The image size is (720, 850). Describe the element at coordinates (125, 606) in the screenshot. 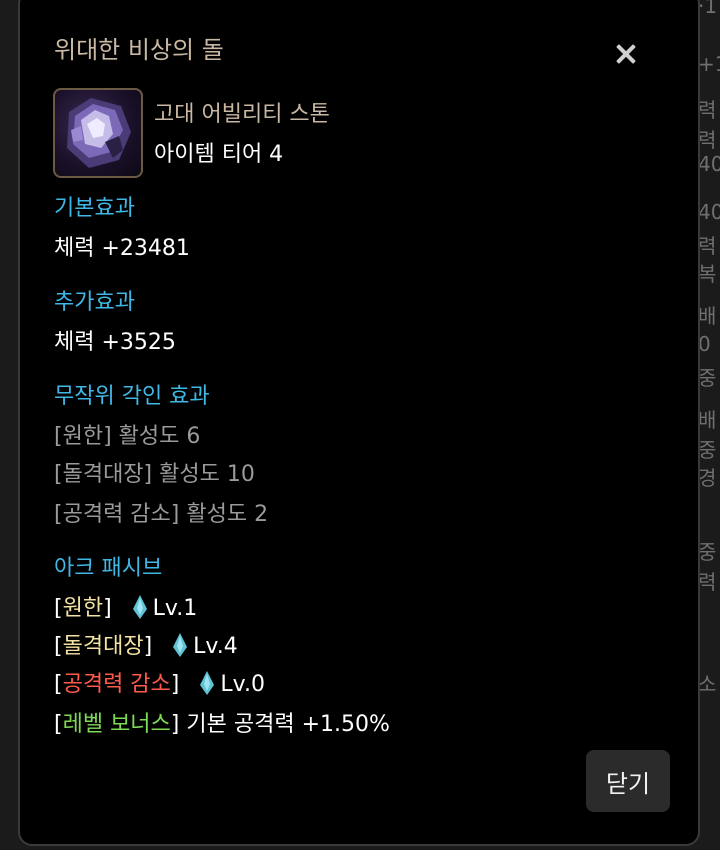

I see `ark-passive-row: [원한] Lv.1` at that location.